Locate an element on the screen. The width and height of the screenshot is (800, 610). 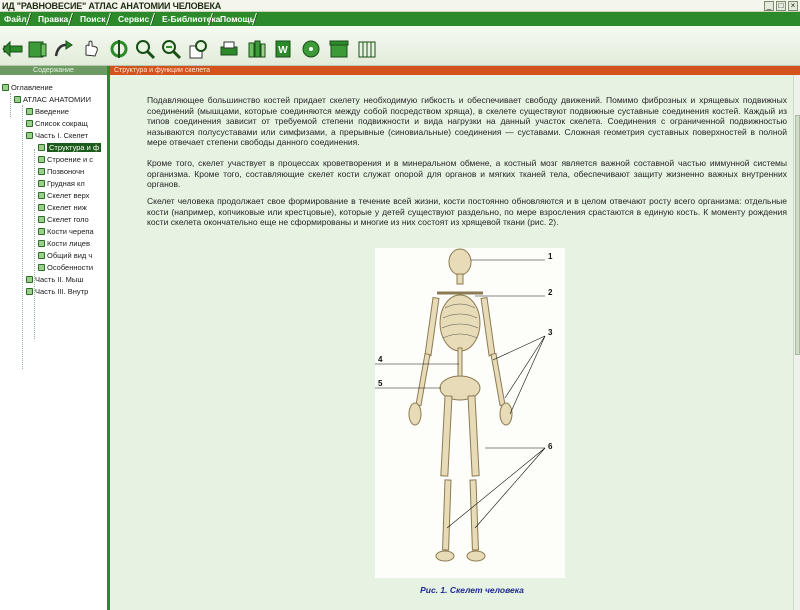
window-controls: _ □ × is located at coordinates (781, 6).